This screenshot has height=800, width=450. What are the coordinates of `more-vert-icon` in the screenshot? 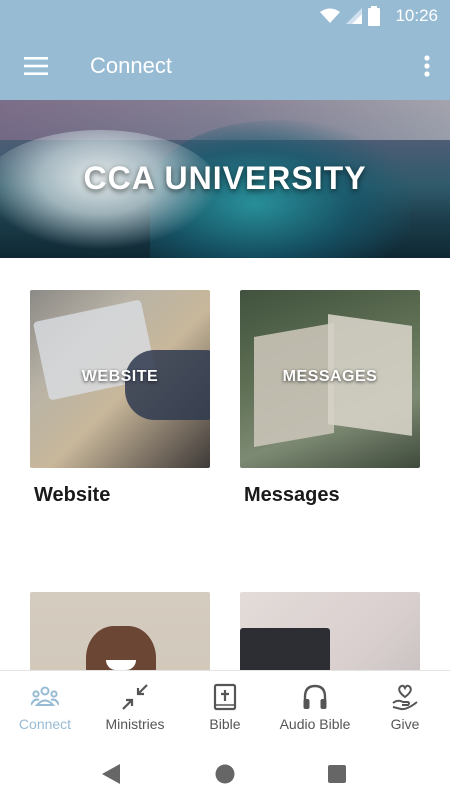 It's located at (427, 66).